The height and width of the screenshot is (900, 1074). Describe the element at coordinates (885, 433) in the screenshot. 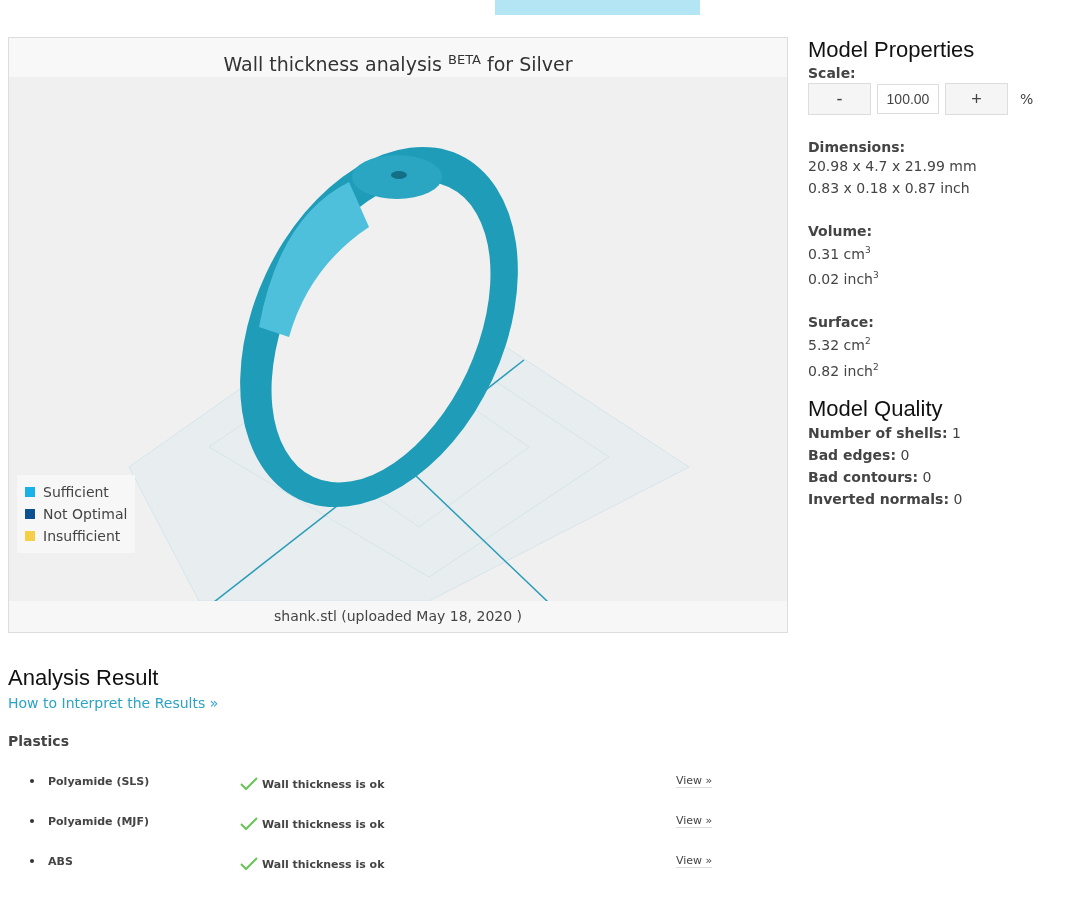

I see `quality-item: Number of shells: 1` at that location.